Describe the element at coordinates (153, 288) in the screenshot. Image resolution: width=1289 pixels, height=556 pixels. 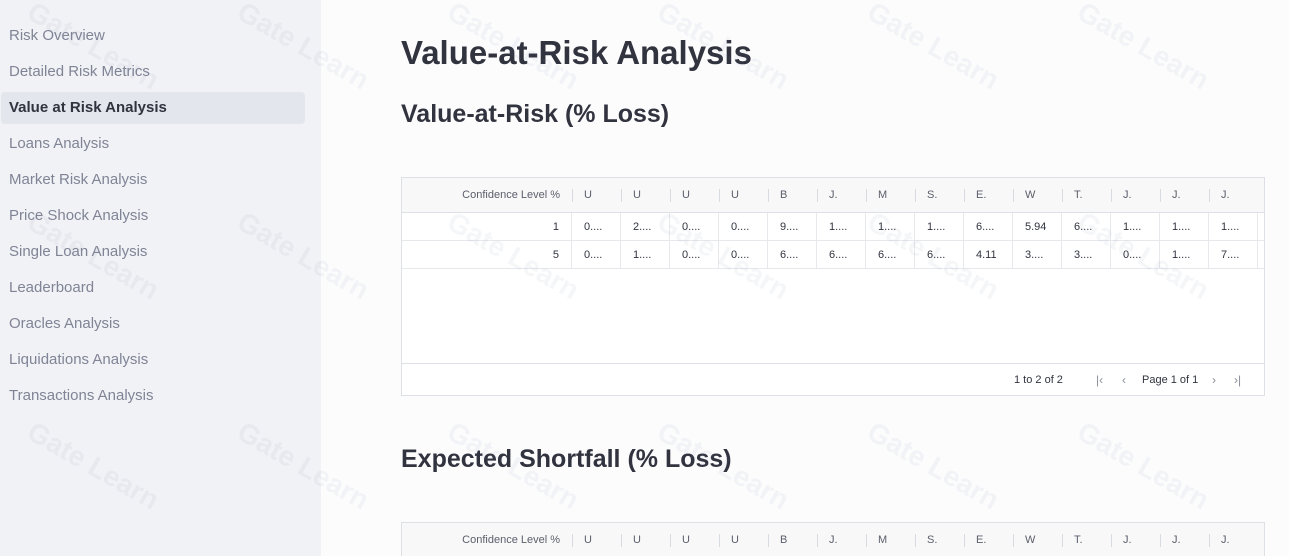
I see `sidebar-item-leaderboard: Leaderboard` at that location.